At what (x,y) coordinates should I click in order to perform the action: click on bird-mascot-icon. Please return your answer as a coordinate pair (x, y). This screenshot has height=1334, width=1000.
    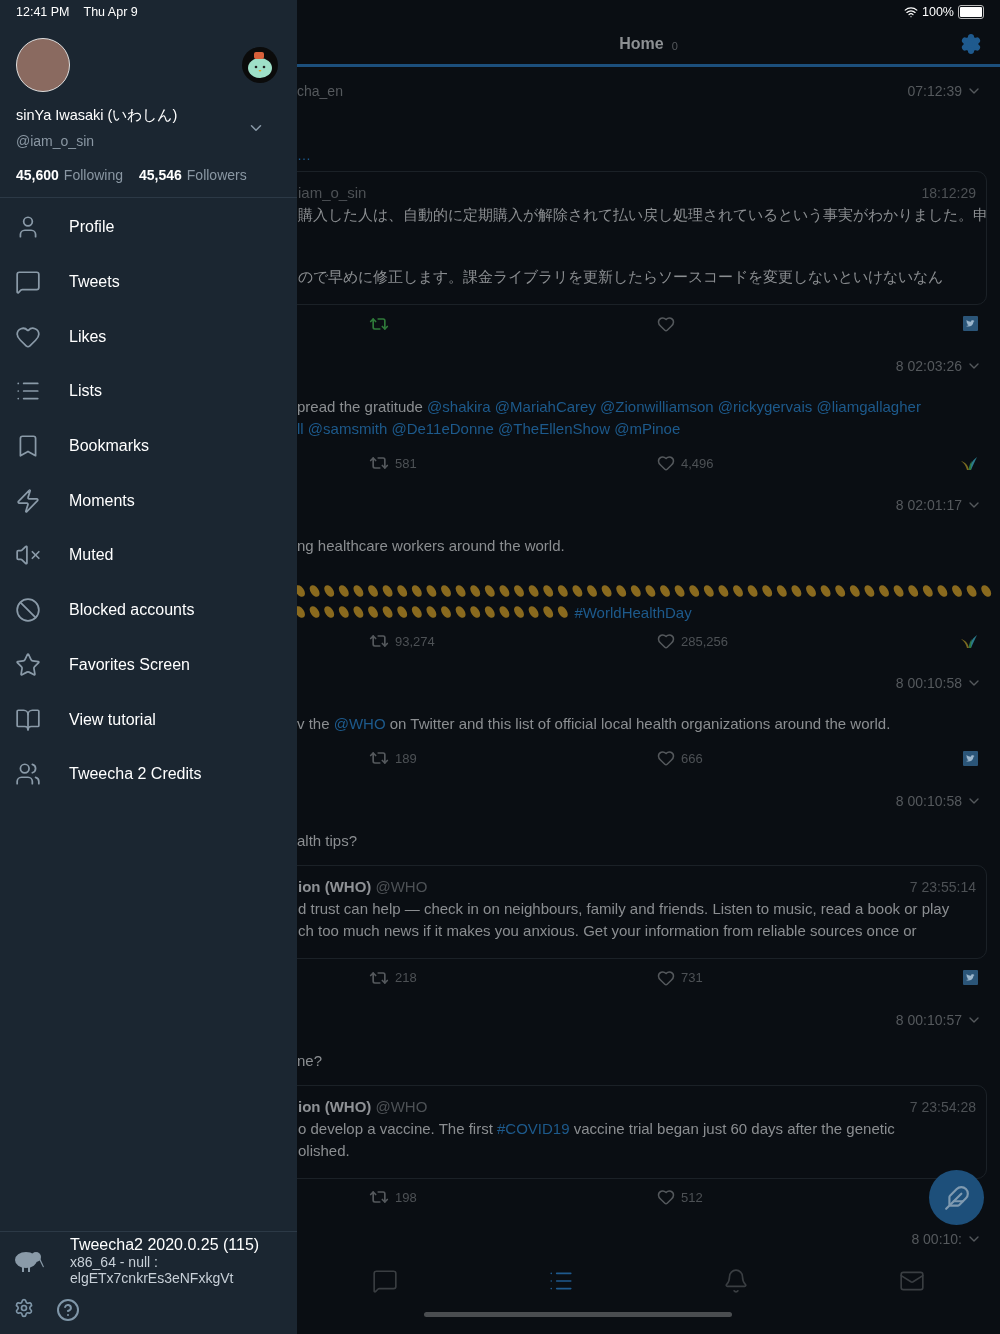
    Looking at the image, I should click on (260, 65).